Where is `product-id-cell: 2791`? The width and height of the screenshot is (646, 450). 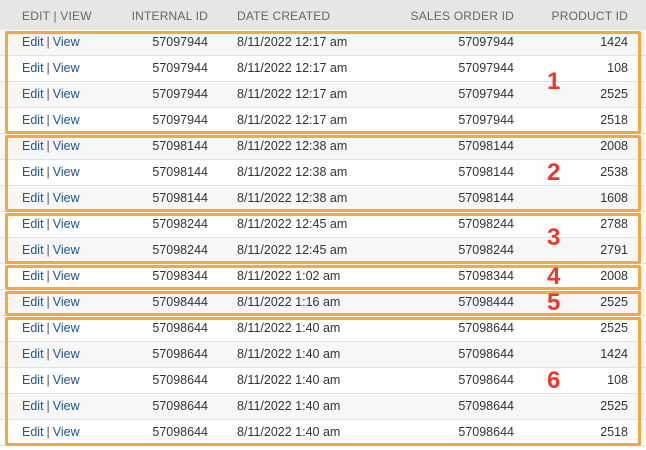 product-id-cell: 2791 is located at coordinates (614, 250).